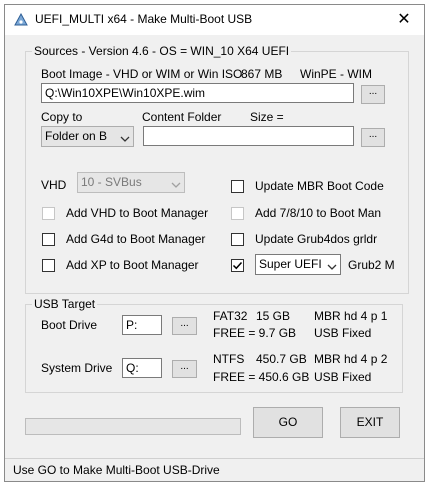  Describe the element at coordinates (351, 359) in the screenshot. I see `system-mbr: MBR hd 4 p 2` at that location.